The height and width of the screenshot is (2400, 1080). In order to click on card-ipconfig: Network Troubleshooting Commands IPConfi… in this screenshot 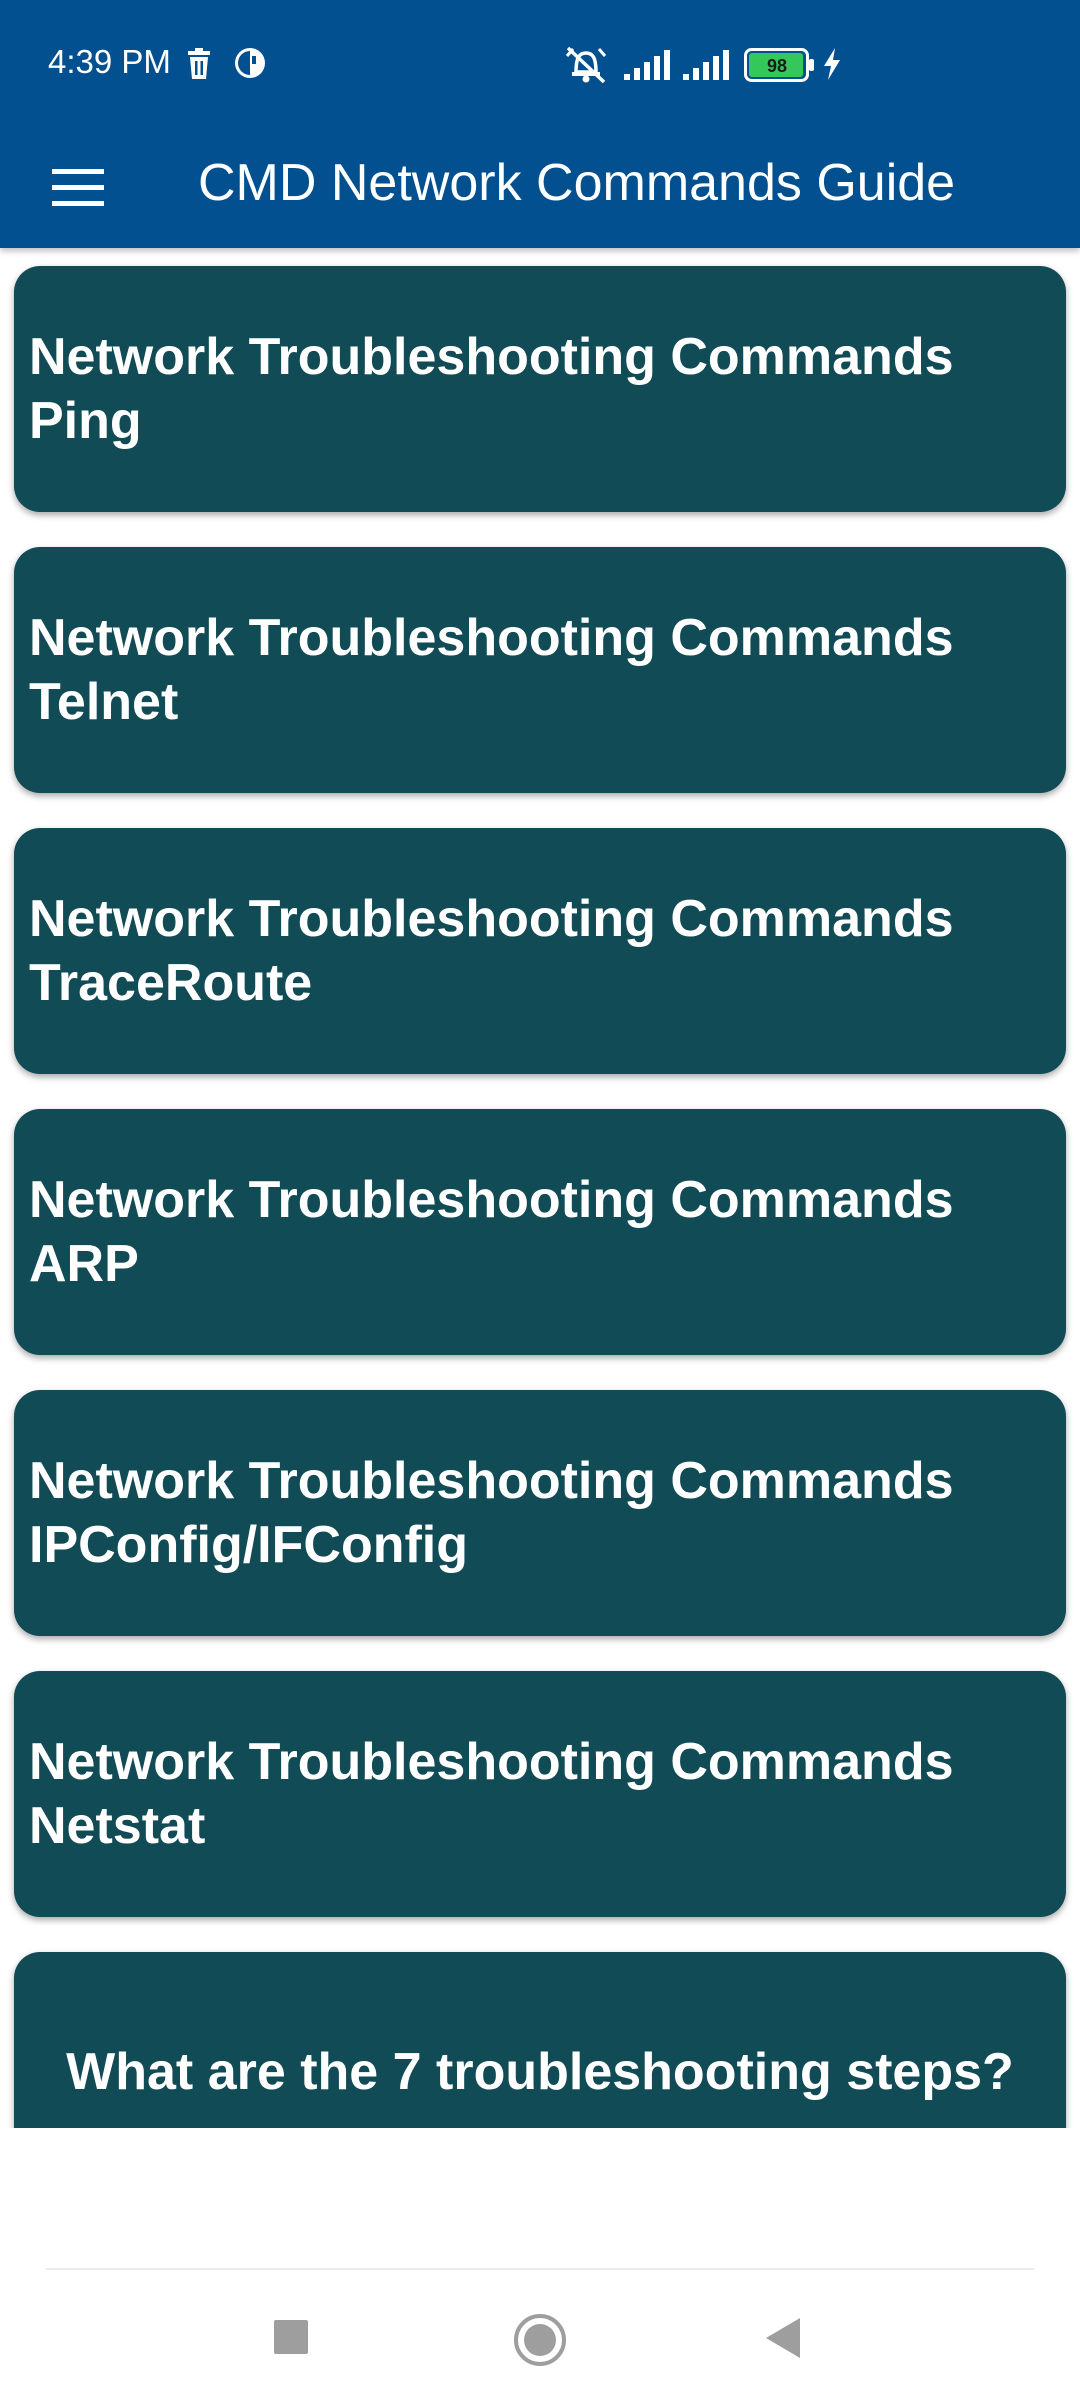, I will do `click(540, 1513)`.